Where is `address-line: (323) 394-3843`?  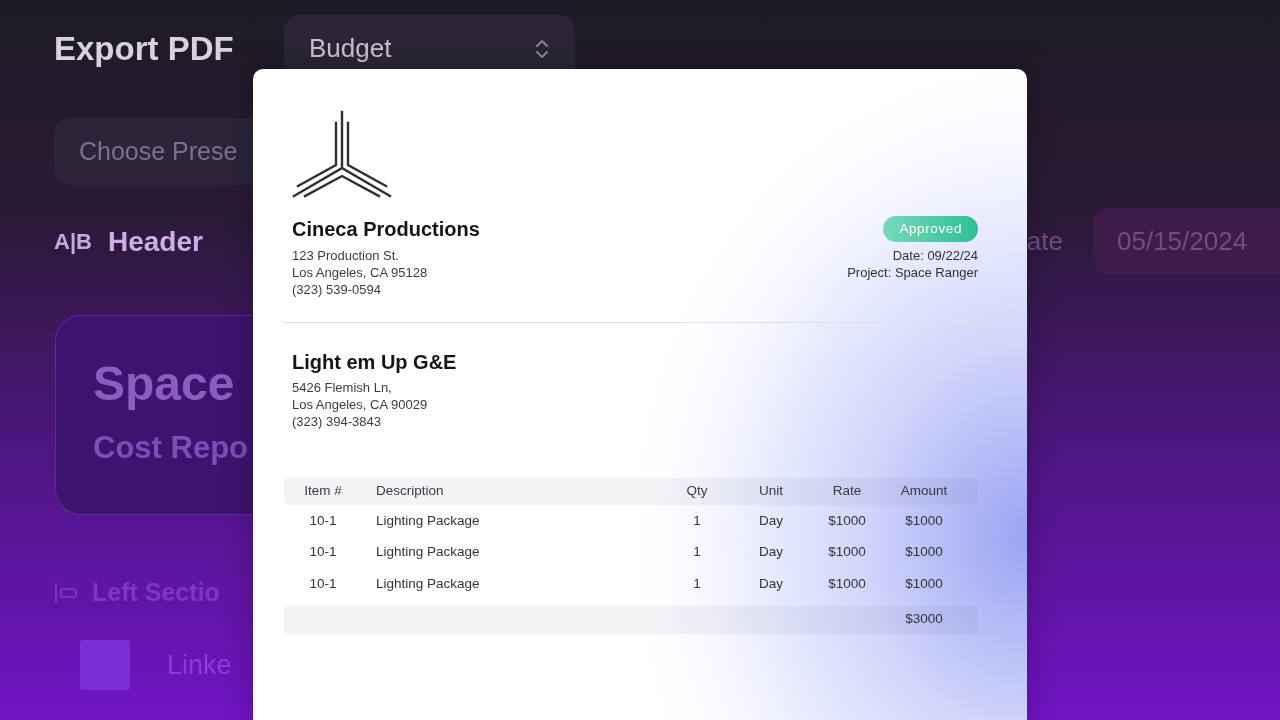 address-line: (323) 394-3843 is located at coordinates (336, 421).